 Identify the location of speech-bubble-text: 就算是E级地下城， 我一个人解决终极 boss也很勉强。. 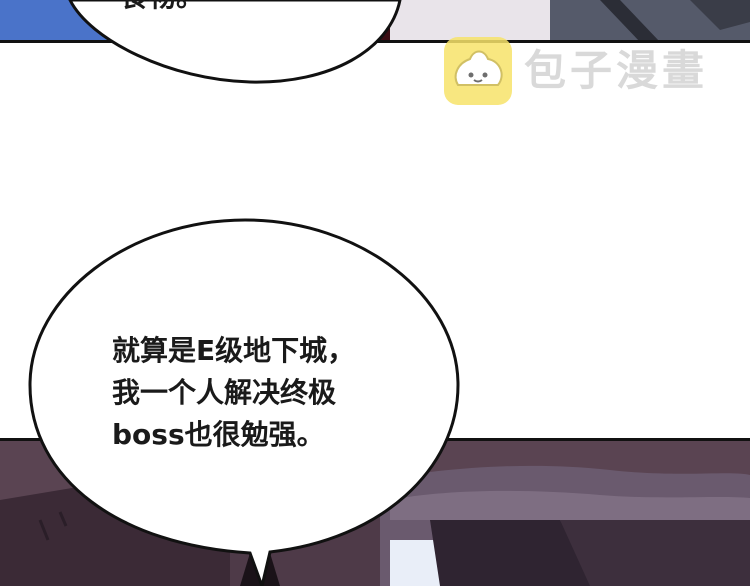
(262, 393).